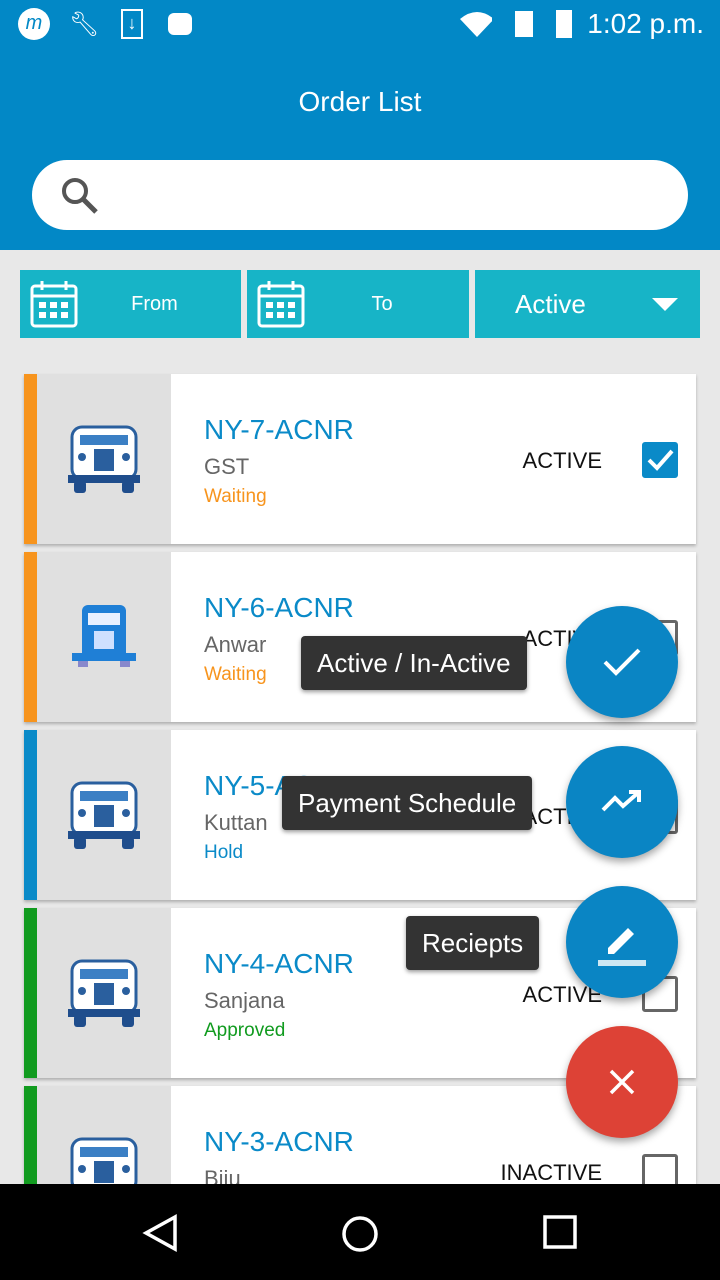  I want to click on active-checkbox, so click(660, 460).